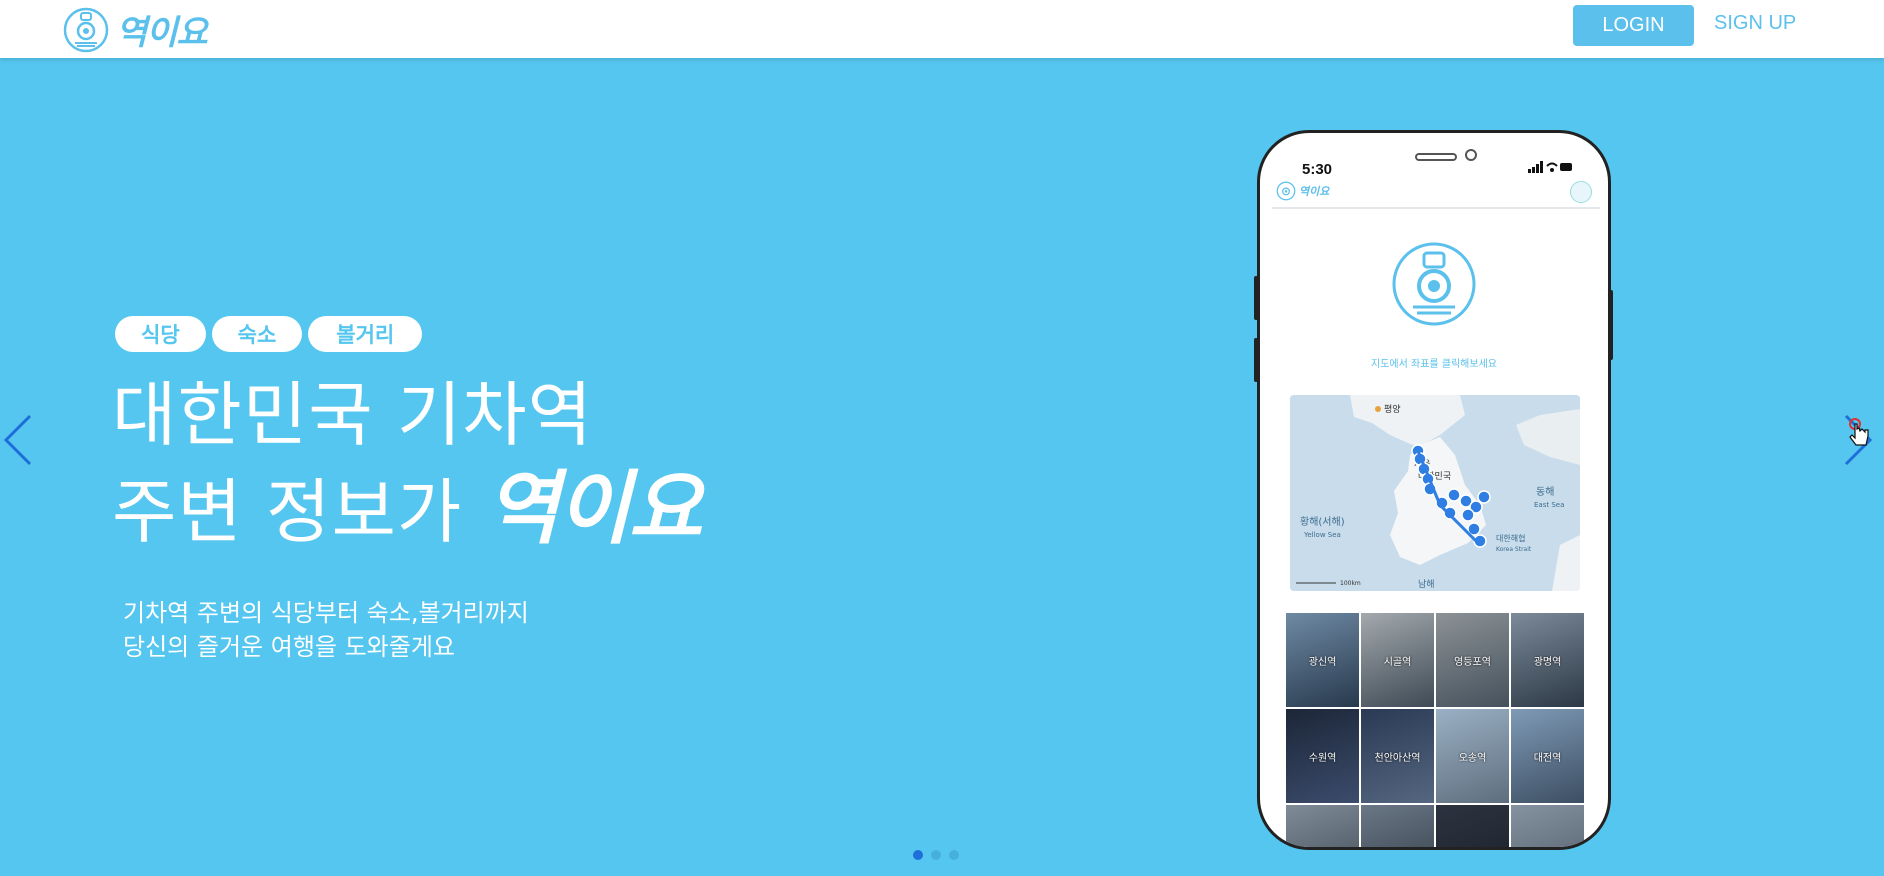 Image resolution: width=1884 pixels, height=876 pixels. I want to click on phone-app-logo: 역이요, so click(1302, 191).